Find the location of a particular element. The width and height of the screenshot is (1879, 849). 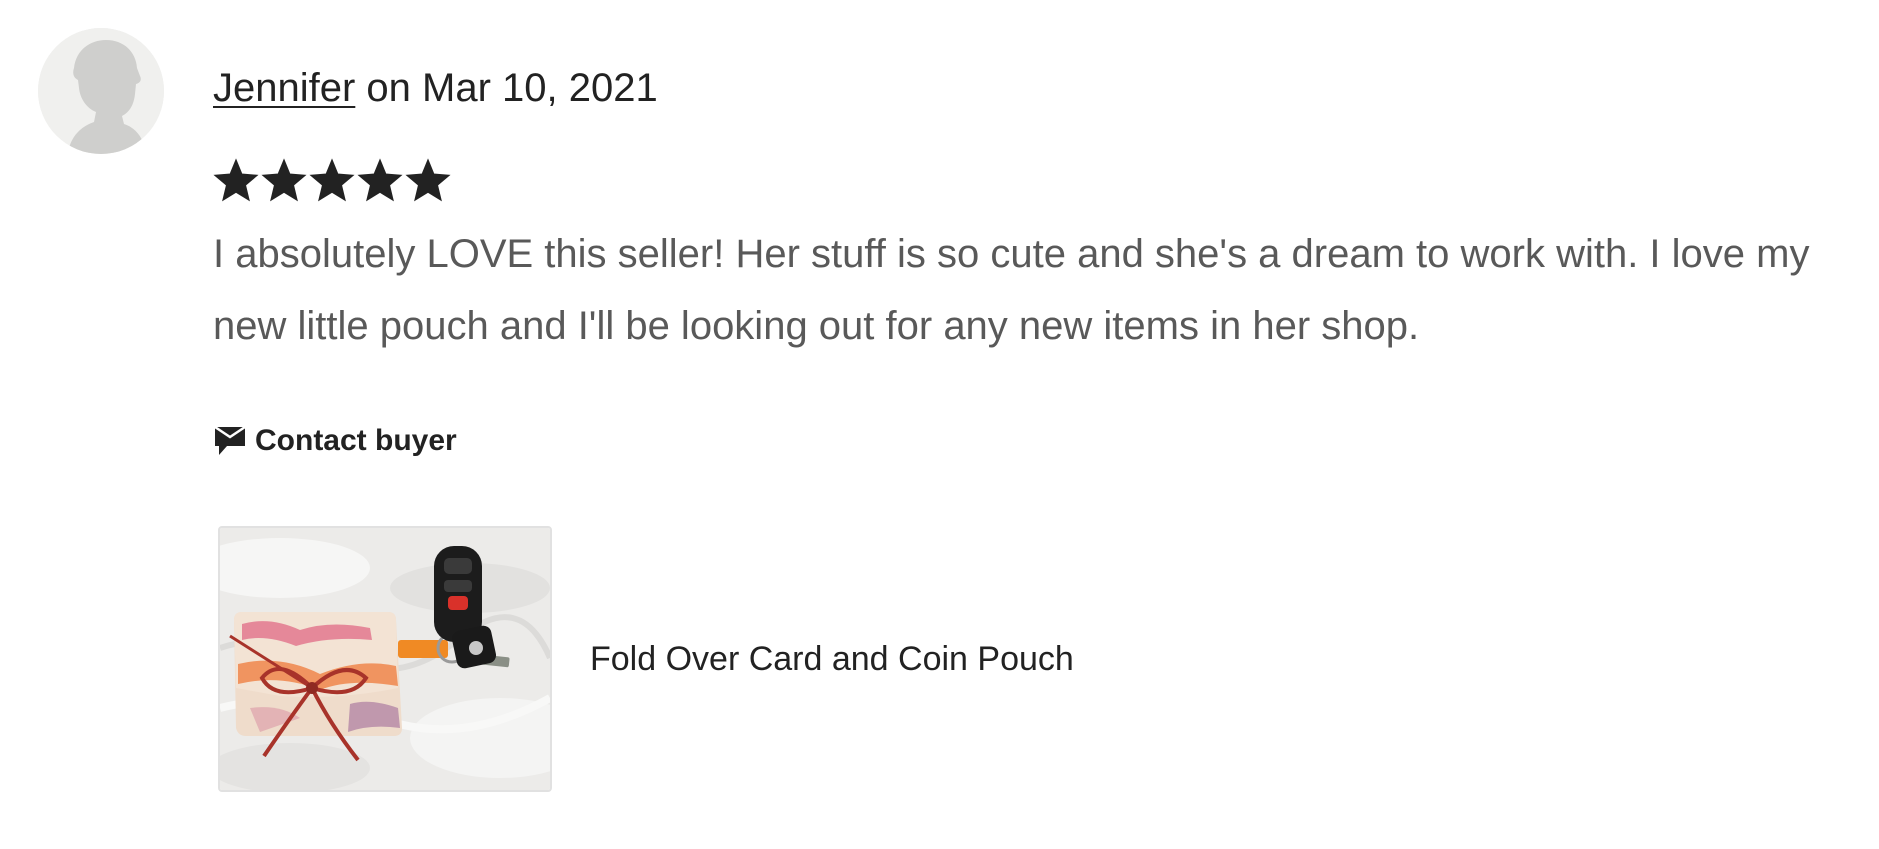

review-byline: Jennifer on Mar 10, 2021 is located at coordinates (435, 88).